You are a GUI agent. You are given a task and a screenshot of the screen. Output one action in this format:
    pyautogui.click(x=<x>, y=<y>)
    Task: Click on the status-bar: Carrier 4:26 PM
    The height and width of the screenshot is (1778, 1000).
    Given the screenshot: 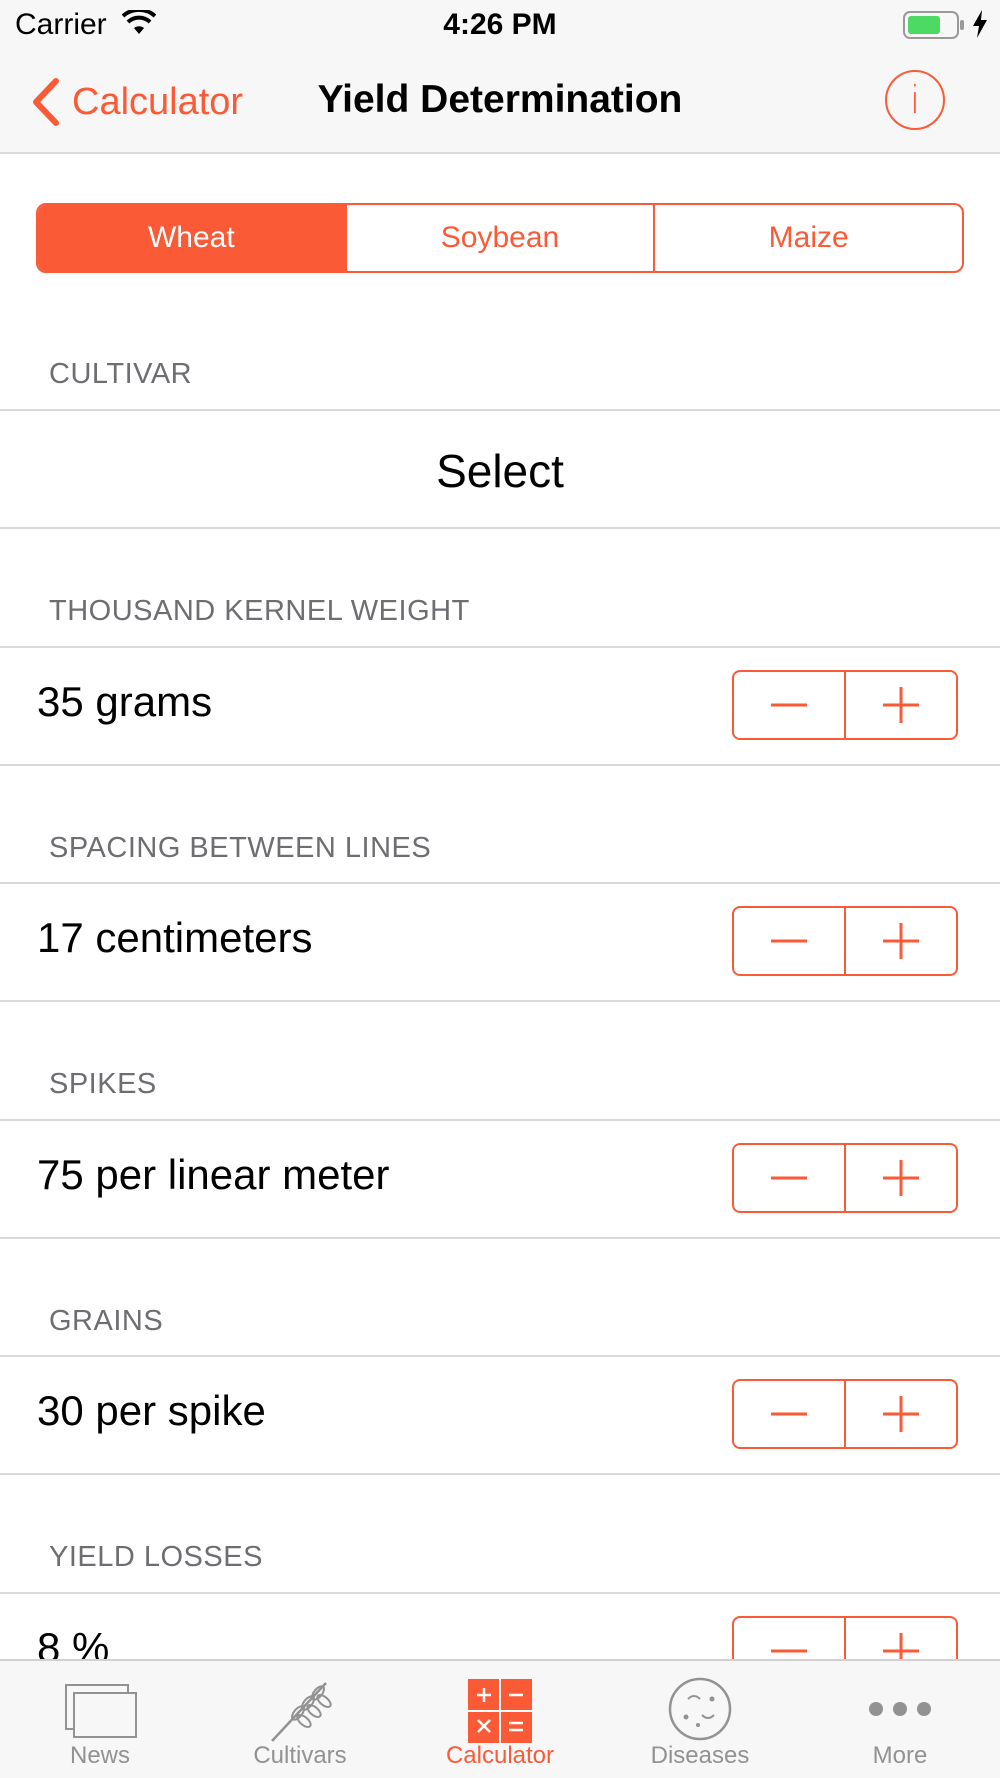 What is the action you would take?
    pyautogui.click(x=500, y=25)
    